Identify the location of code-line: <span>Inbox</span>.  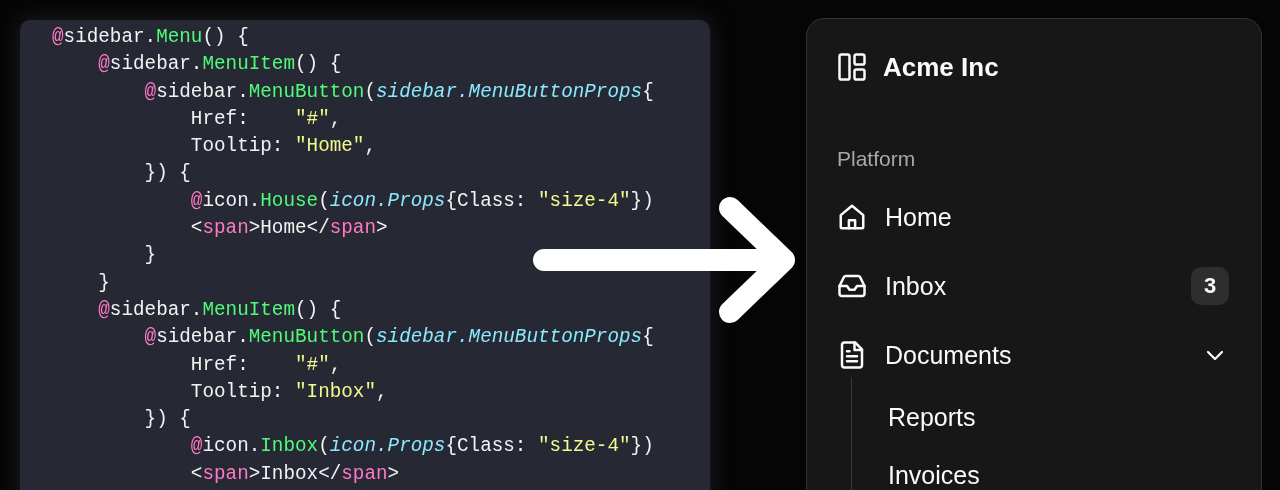
(294, 474).